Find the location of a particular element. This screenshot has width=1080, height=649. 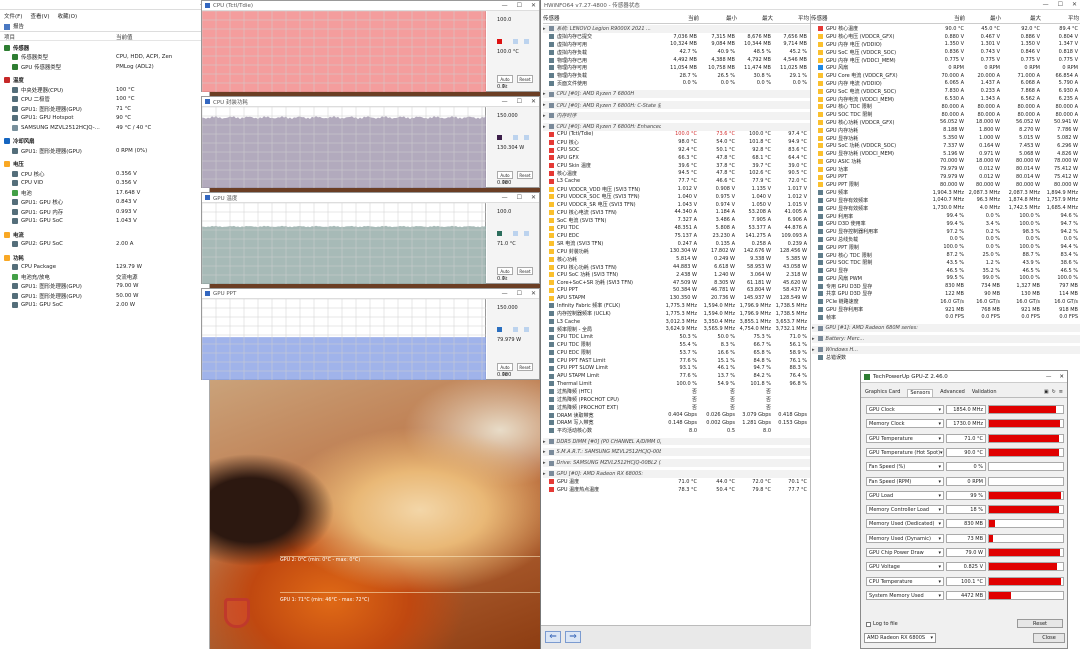

report-button: 报告 is located at coordinates (18, 27).